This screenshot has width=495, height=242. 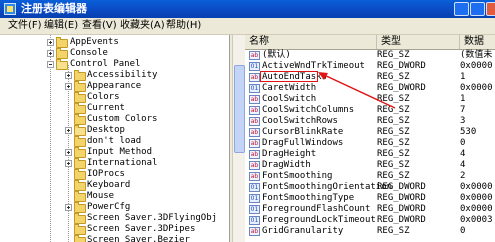 What do you see at coordinates (50, 64) in the screenshot?
I see `collapse-icon` at bounding box center [50, 64].